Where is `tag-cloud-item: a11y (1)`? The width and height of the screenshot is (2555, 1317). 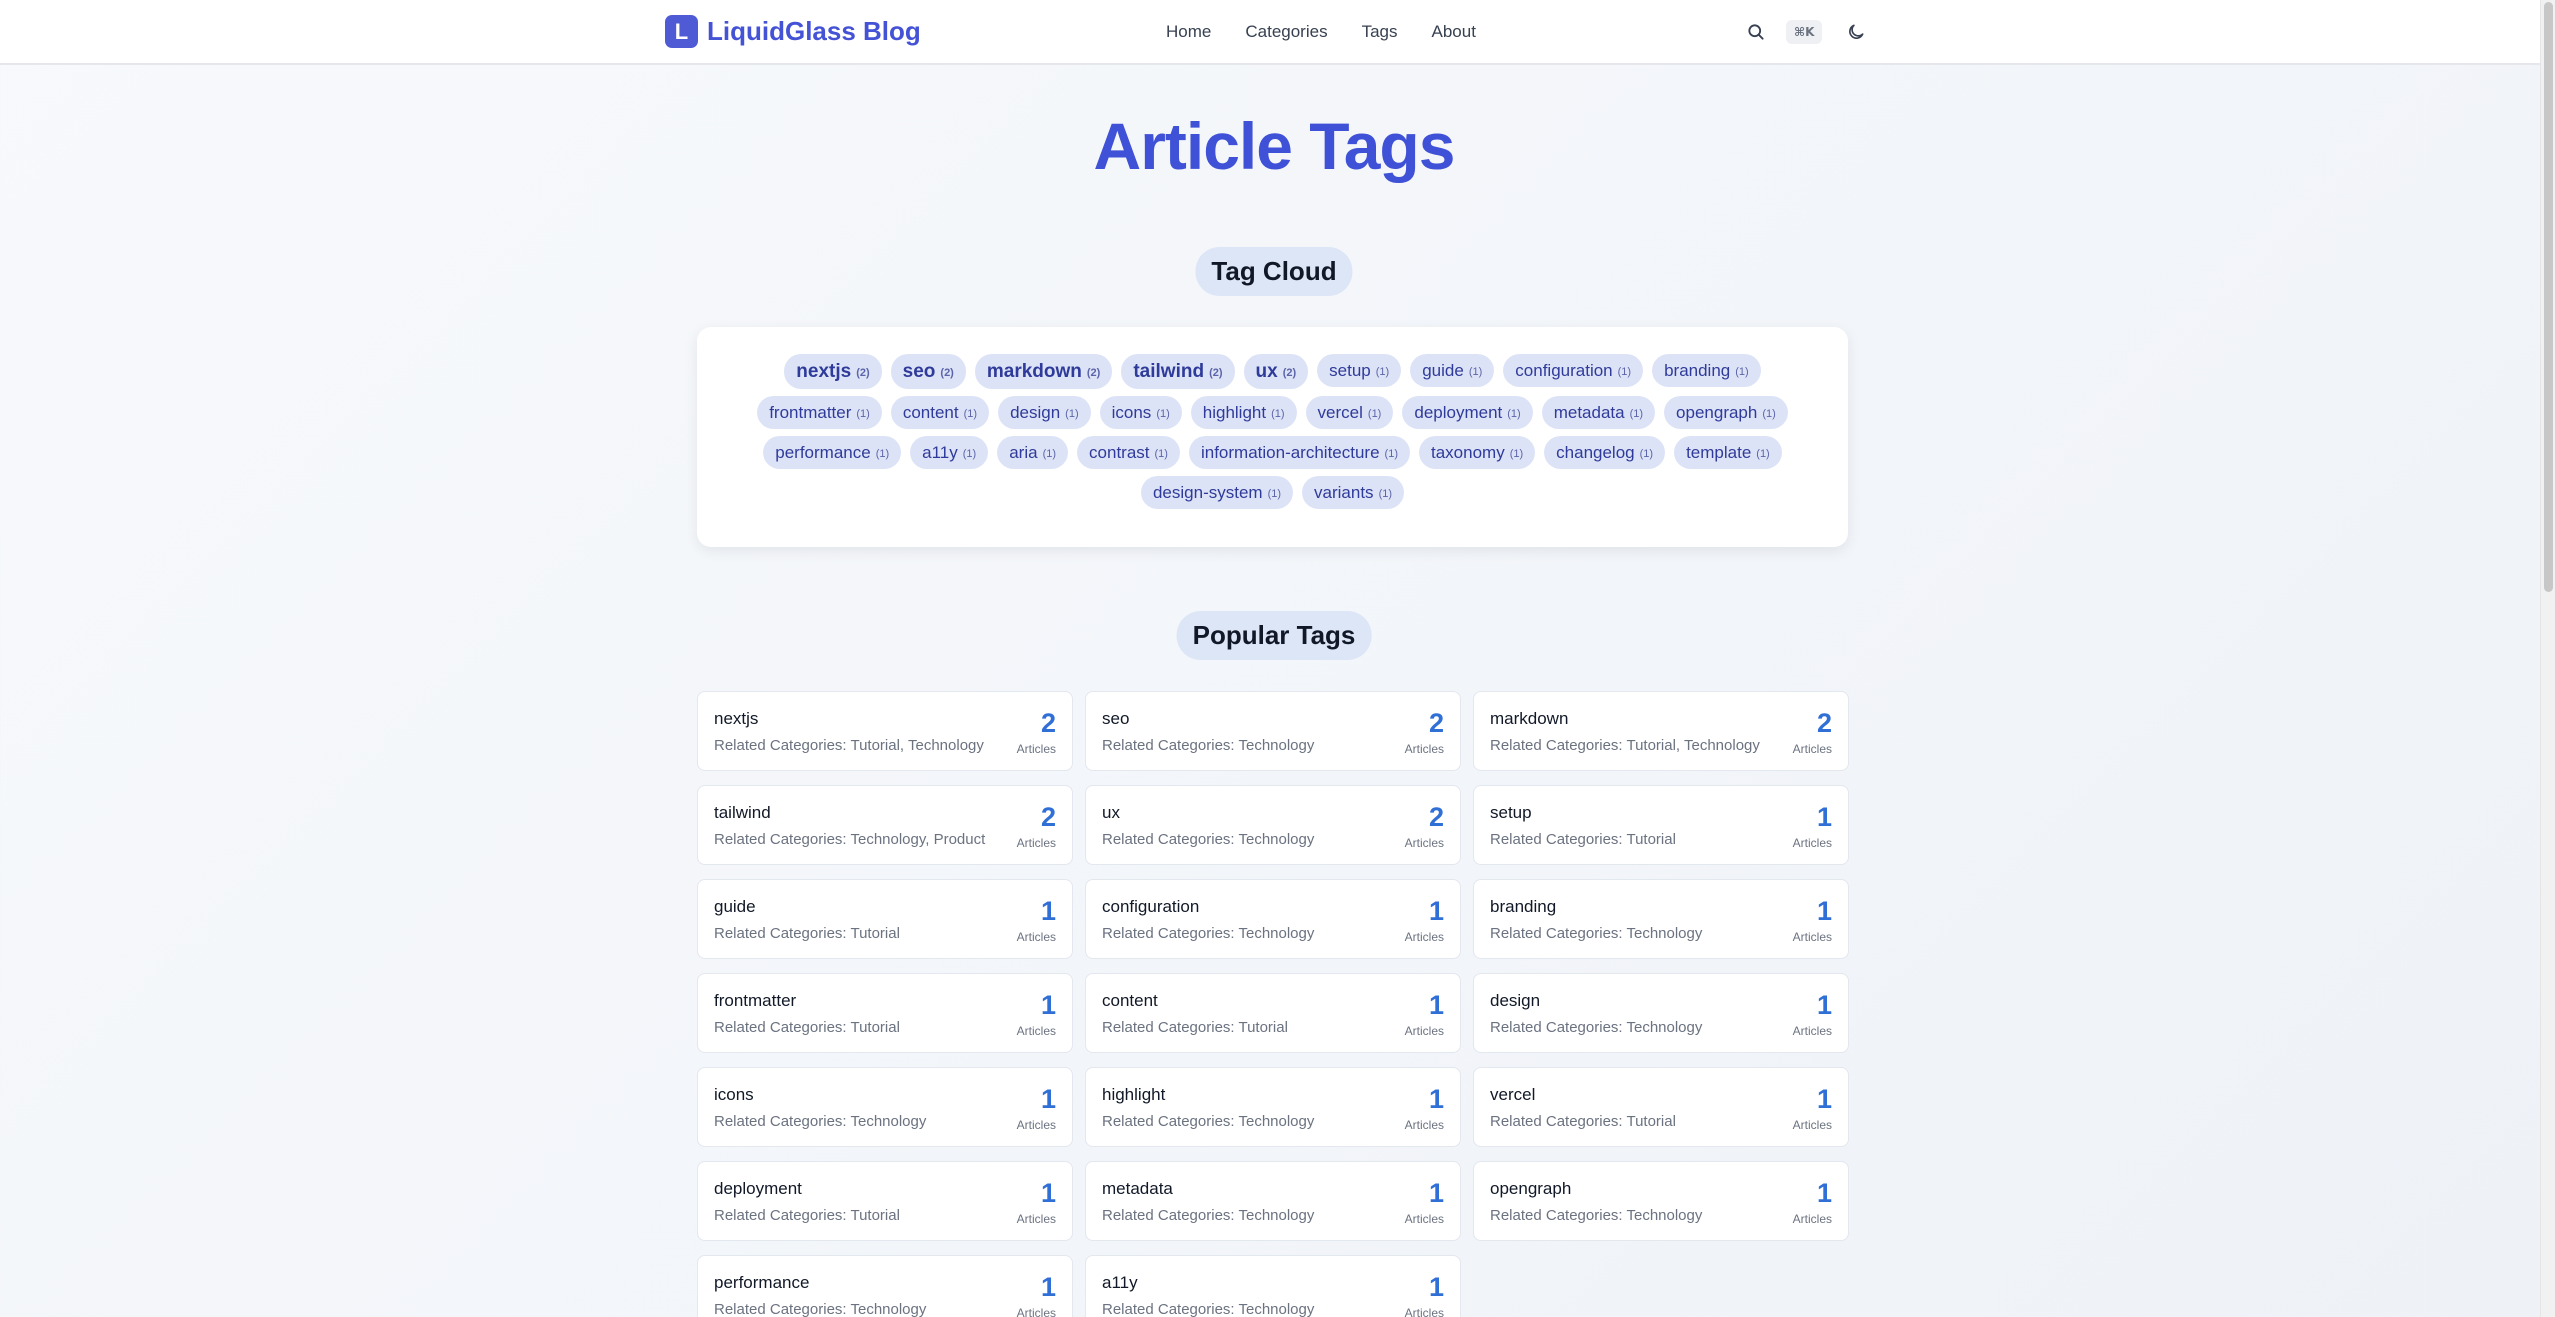
tag-cloud-item: a11y (1) is located at coordinates (949, 452).